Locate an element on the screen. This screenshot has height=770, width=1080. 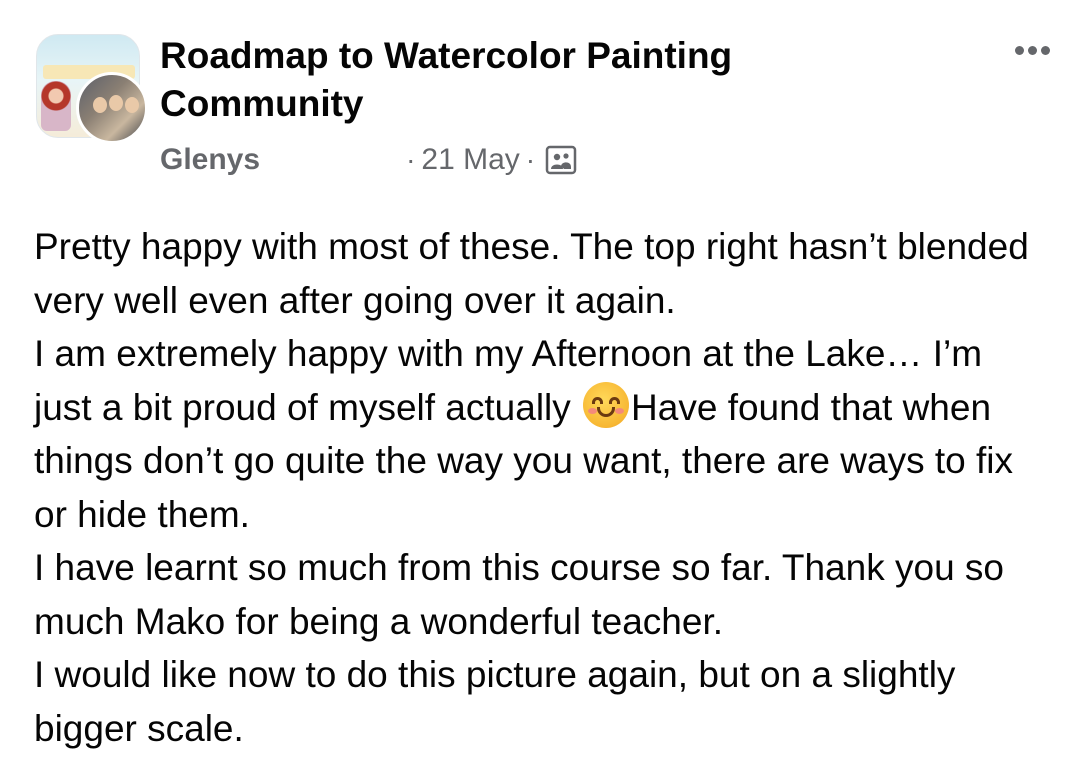
more-options-button is located at coordinates (1032, 50).